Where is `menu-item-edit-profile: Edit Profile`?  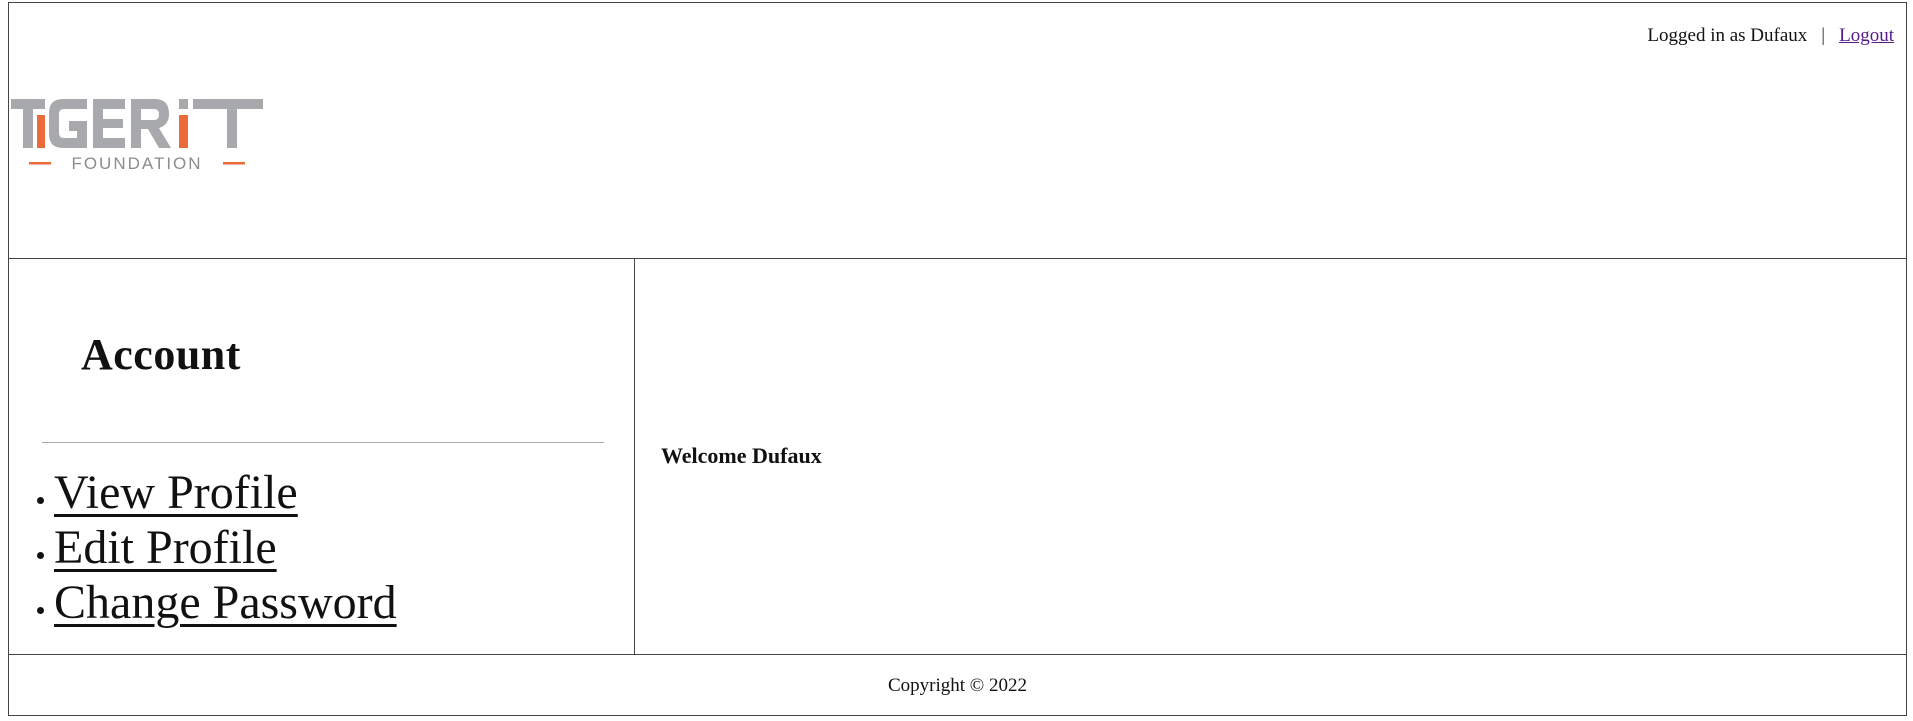 menu-item-edit-profile: Edit Profile is located at coordinates (217, 547).